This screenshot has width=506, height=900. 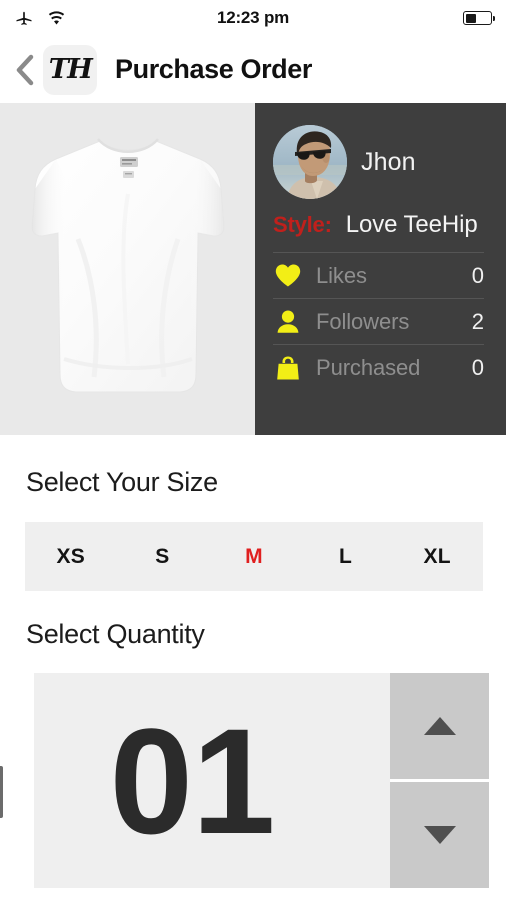 What do you see at coordinates (341, 275) in the screenshot?
I see `stat-label: Likes` at bounding box center [341, 275].